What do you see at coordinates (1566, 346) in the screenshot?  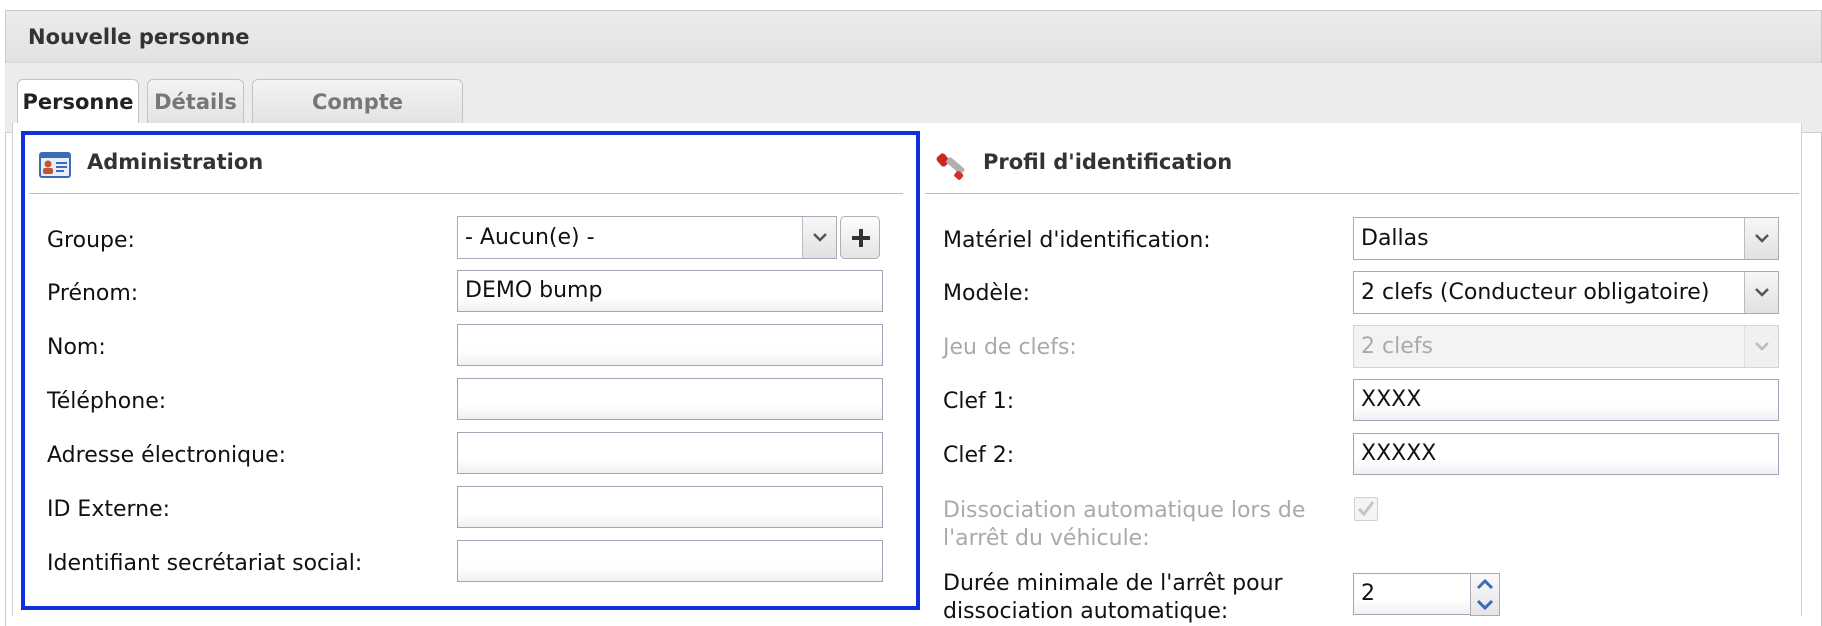 I see `jeu-de-clefs-select: 2 clefs` at bounding box center [1566, 346].